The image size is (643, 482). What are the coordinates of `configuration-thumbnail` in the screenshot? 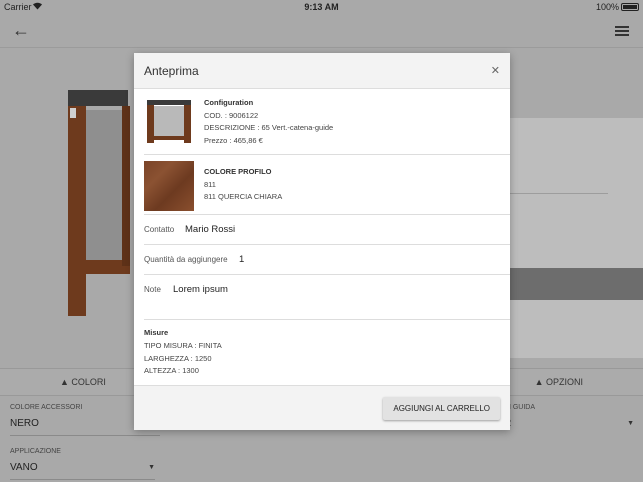 It's located at (169, 121).